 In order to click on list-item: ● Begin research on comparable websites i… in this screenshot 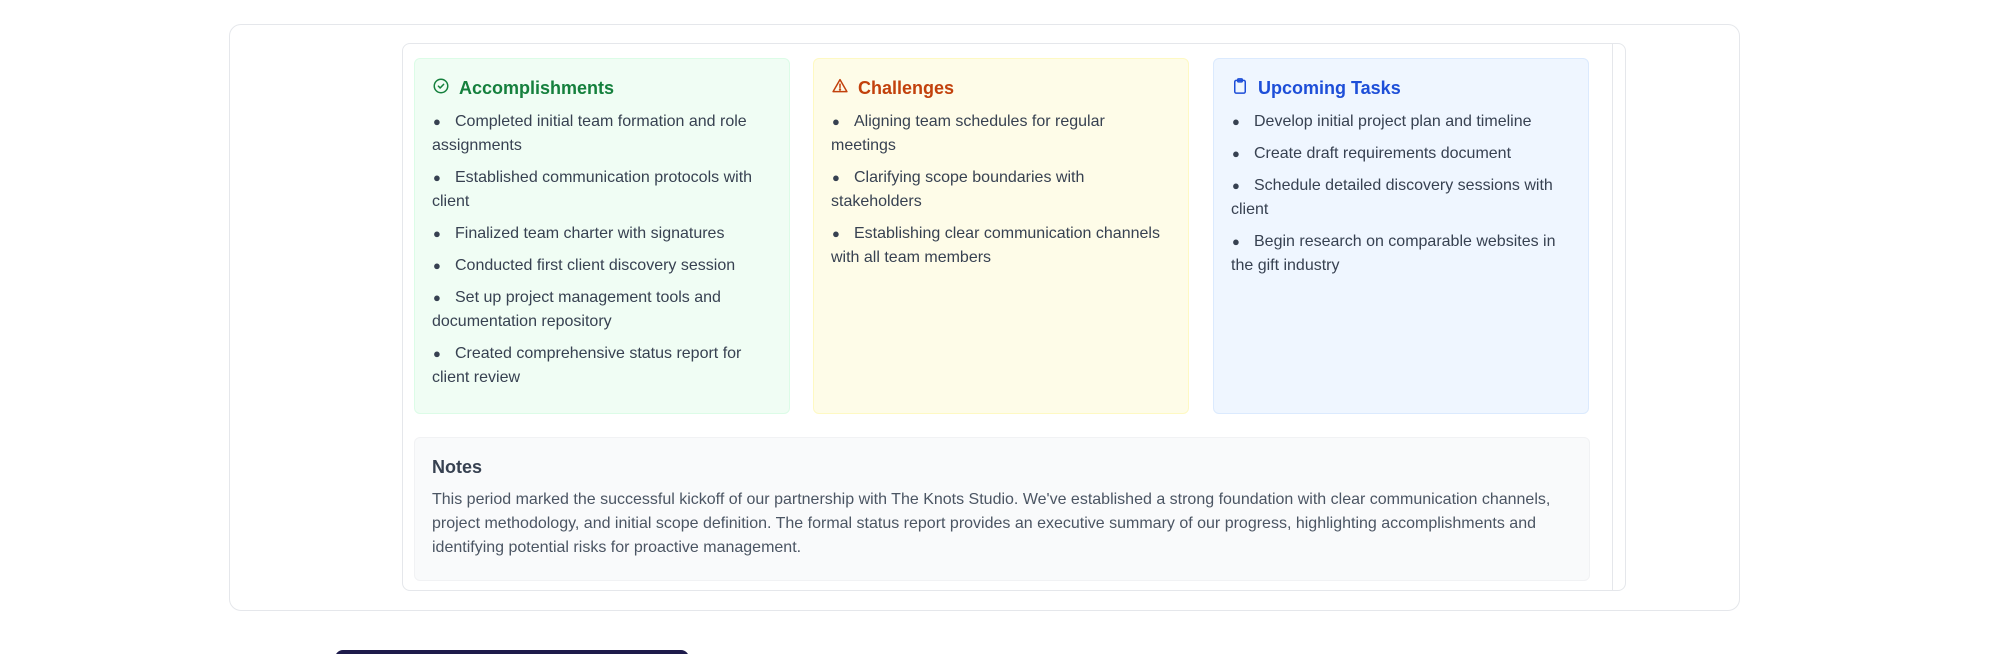, I will do `click(1393, 253)`.